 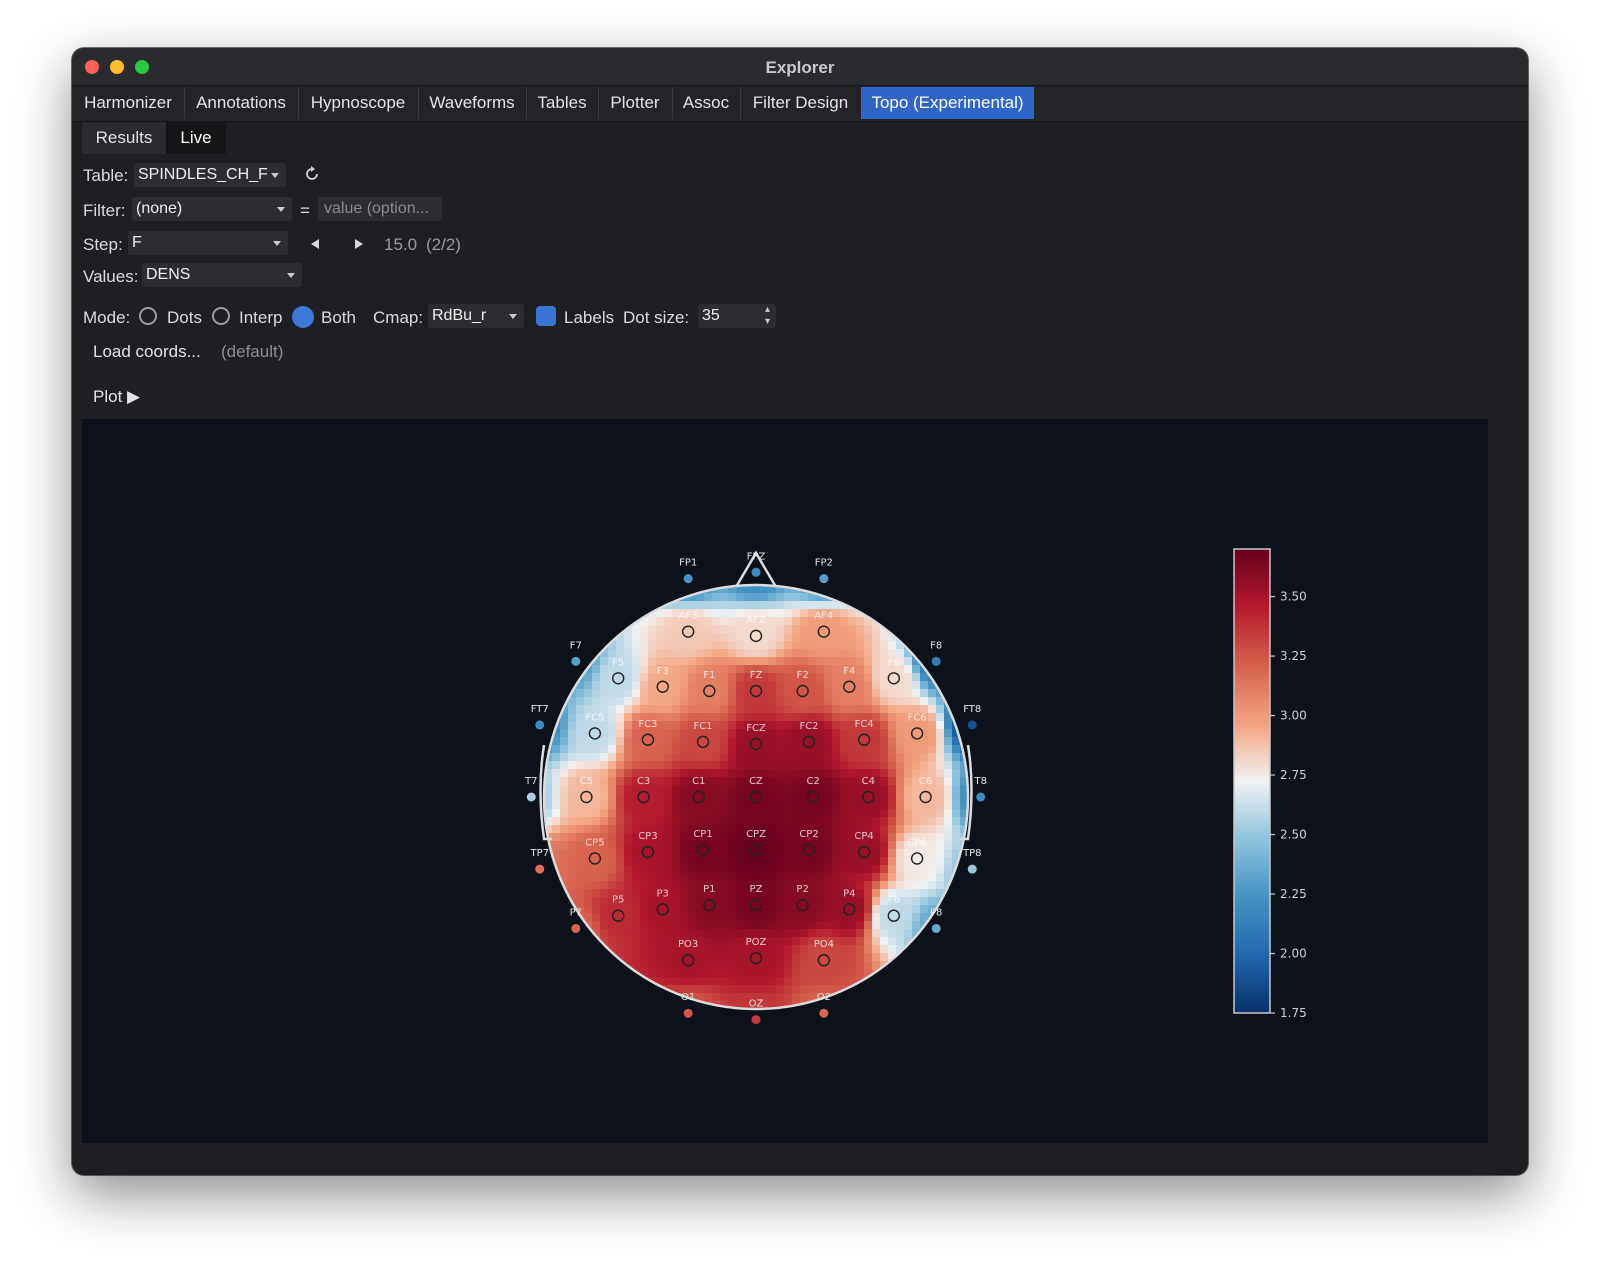 What do you see at coordinates (546, 316) in the screenshot?
I see `labels-checkbox` at bounding box center [546, 316].